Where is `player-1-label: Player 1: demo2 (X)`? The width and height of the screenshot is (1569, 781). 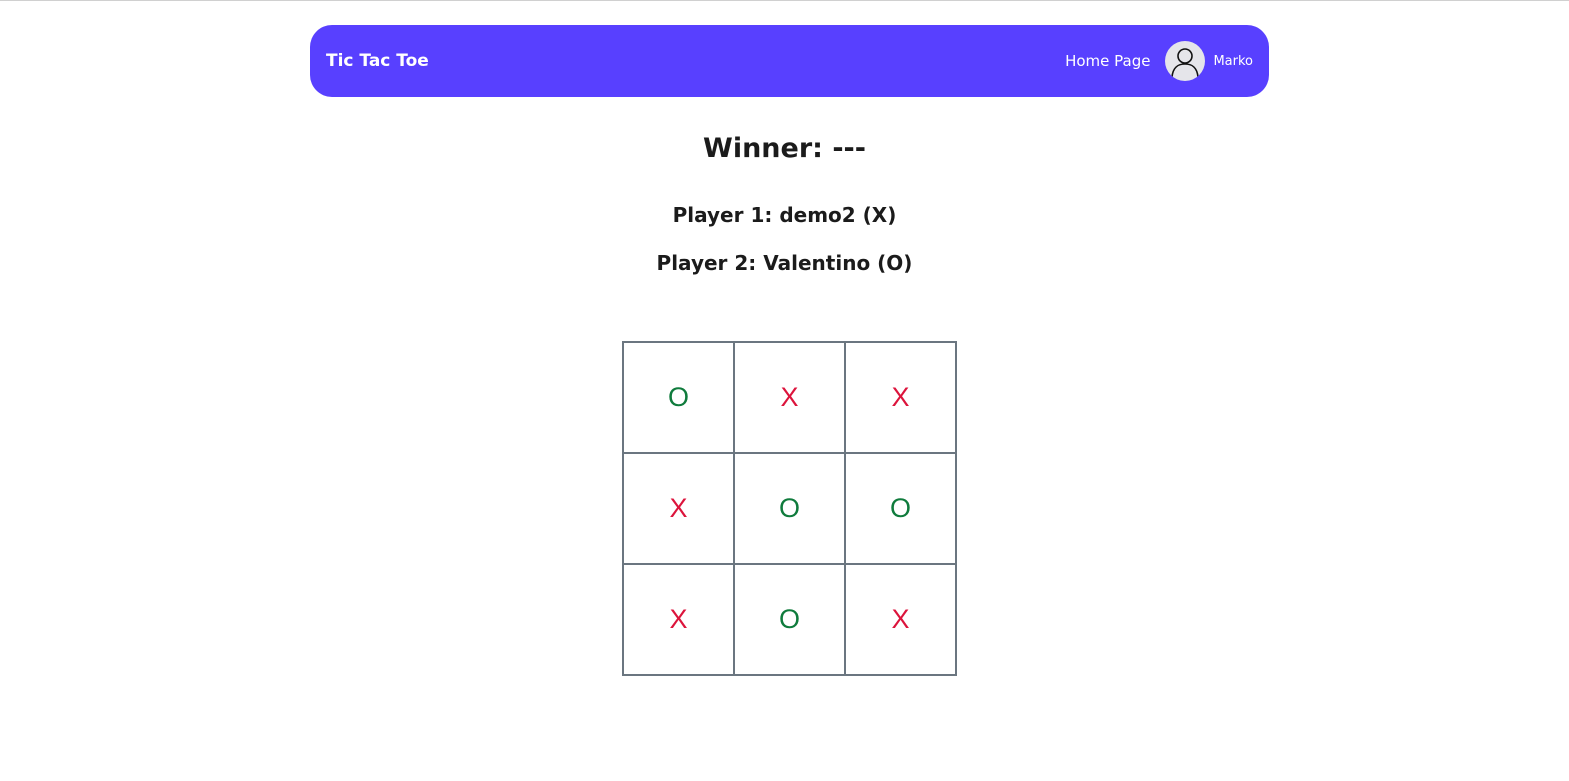 player-1-label: Player 1: demo2 (X) is located at coordinates (784, 215).